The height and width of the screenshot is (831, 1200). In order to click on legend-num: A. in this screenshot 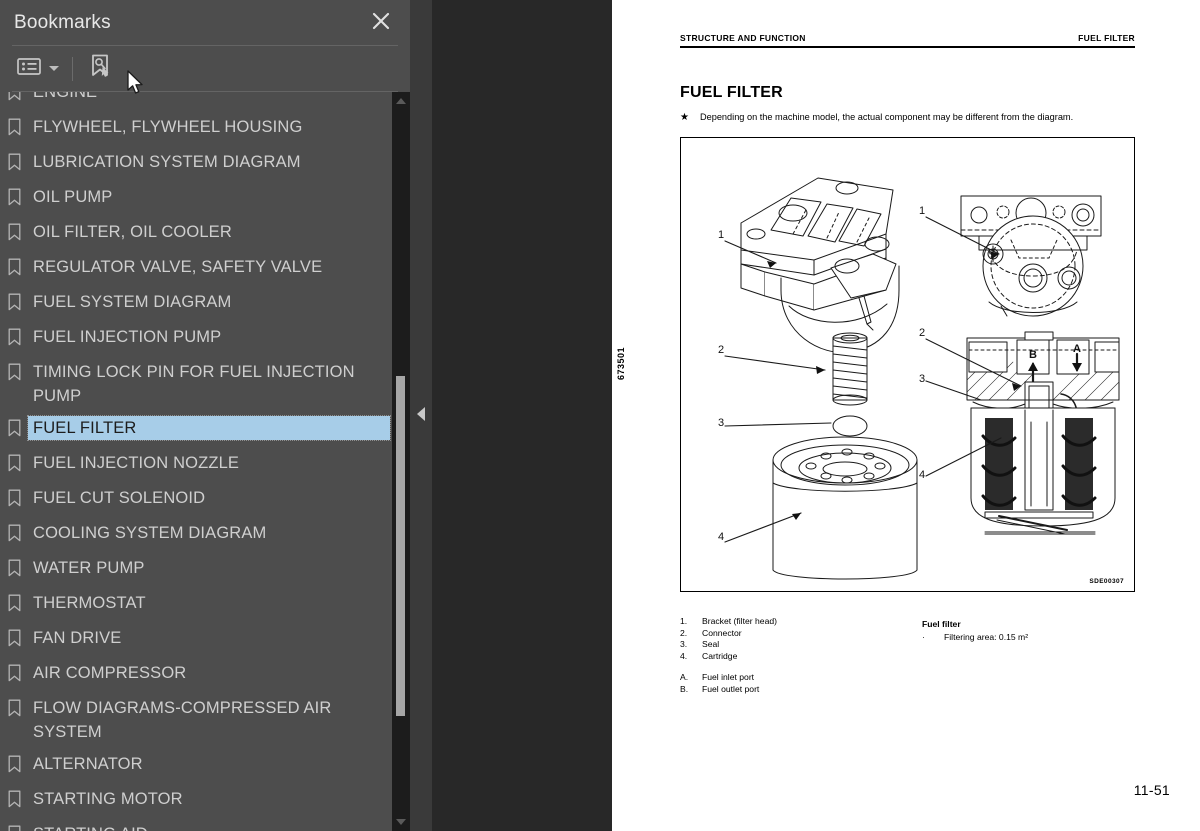, I will do `click(684, 677)`.